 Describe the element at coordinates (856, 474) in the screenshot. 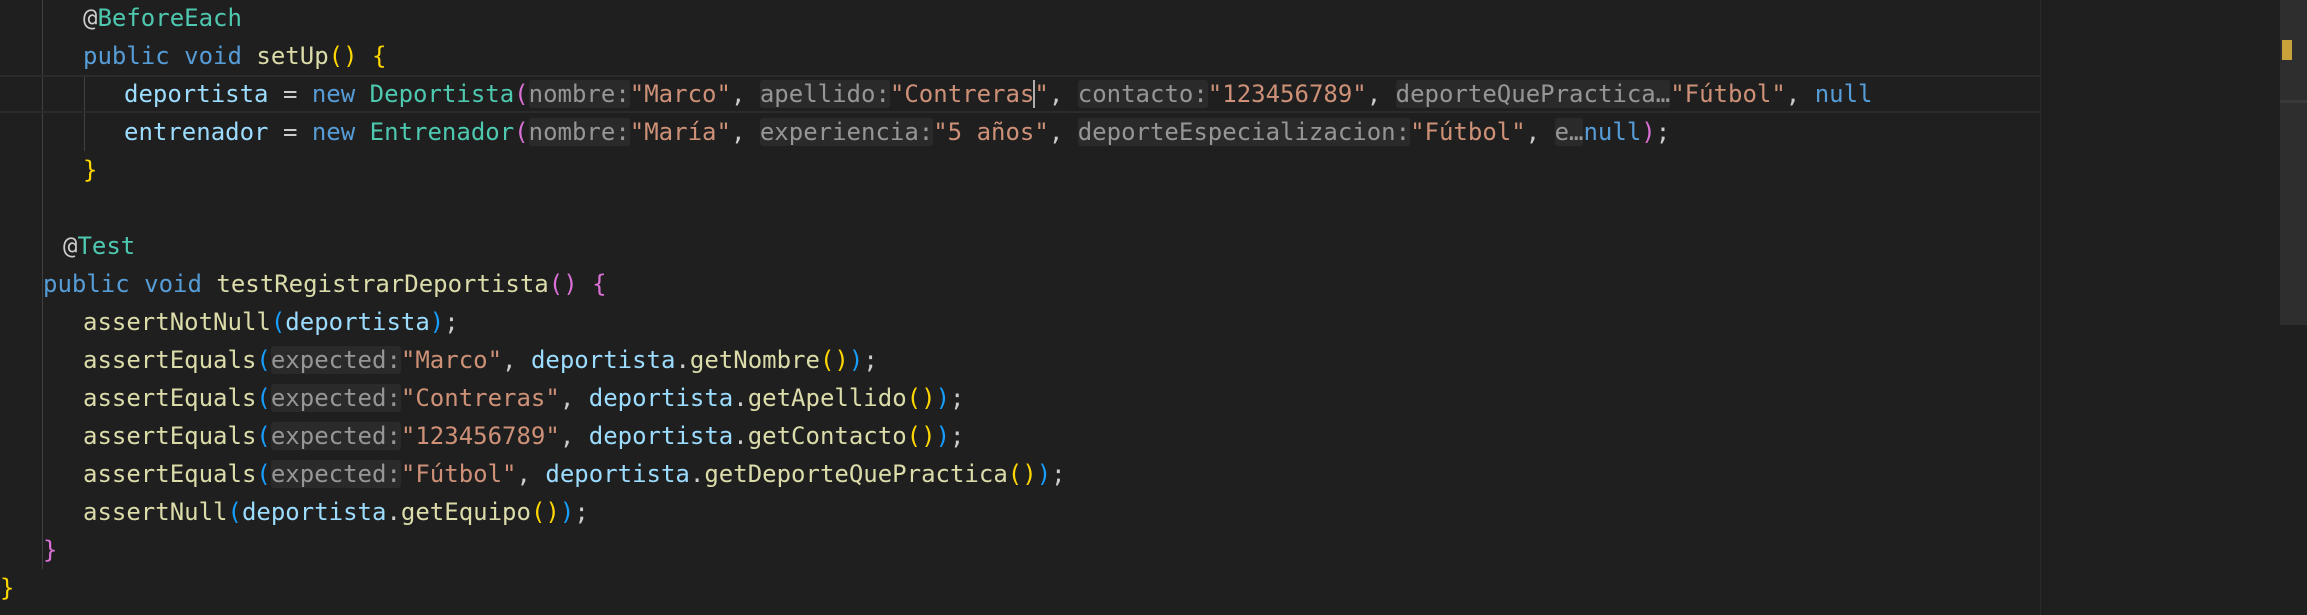

I see `code-token: getDeporteQuePractica` at that location.